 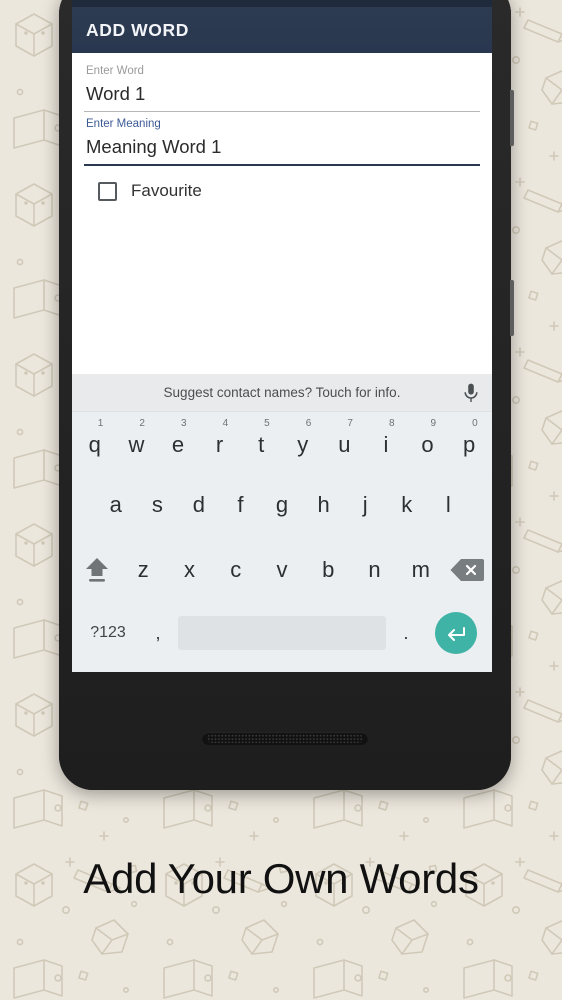 What do you see at coordinates (183, 423) in the screenshot?
I see `key-e-superscript: 3` at bounding box center [183, 423].